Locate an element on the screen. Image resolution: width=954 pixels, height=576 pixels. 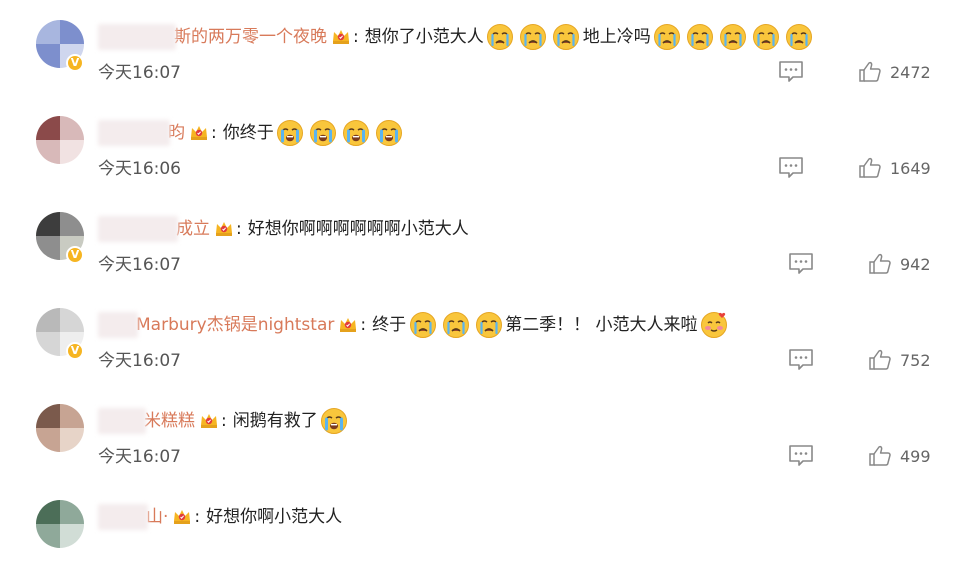
like-button: 942 is located at coordinates (895, 264).